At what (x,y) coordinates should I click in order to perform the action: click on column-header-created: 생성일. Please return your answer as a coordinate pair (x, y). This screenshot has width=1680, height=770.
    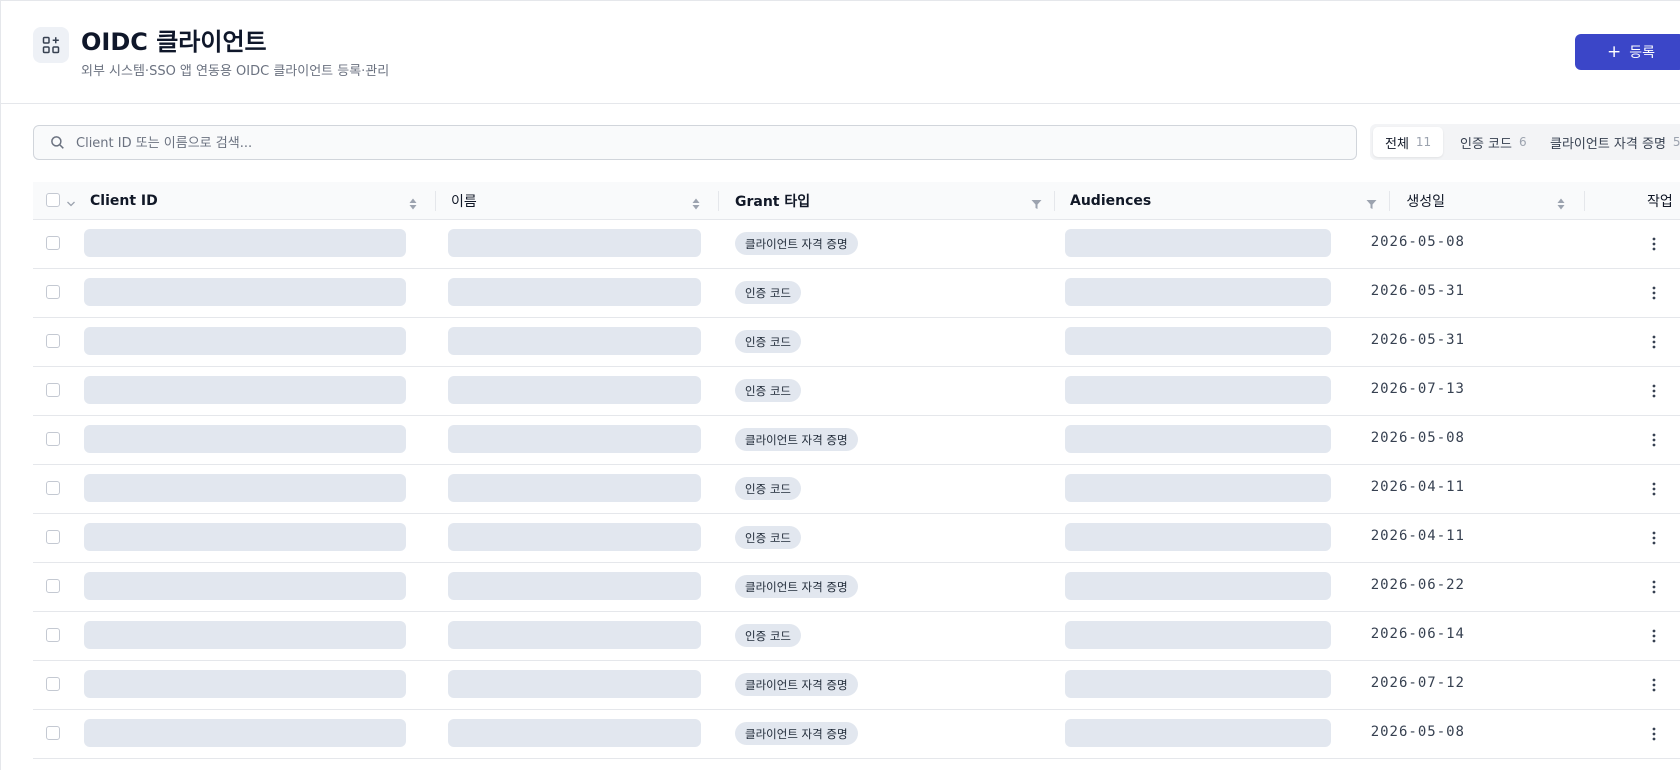
    Looking at the image, I should click on (1425, 200).